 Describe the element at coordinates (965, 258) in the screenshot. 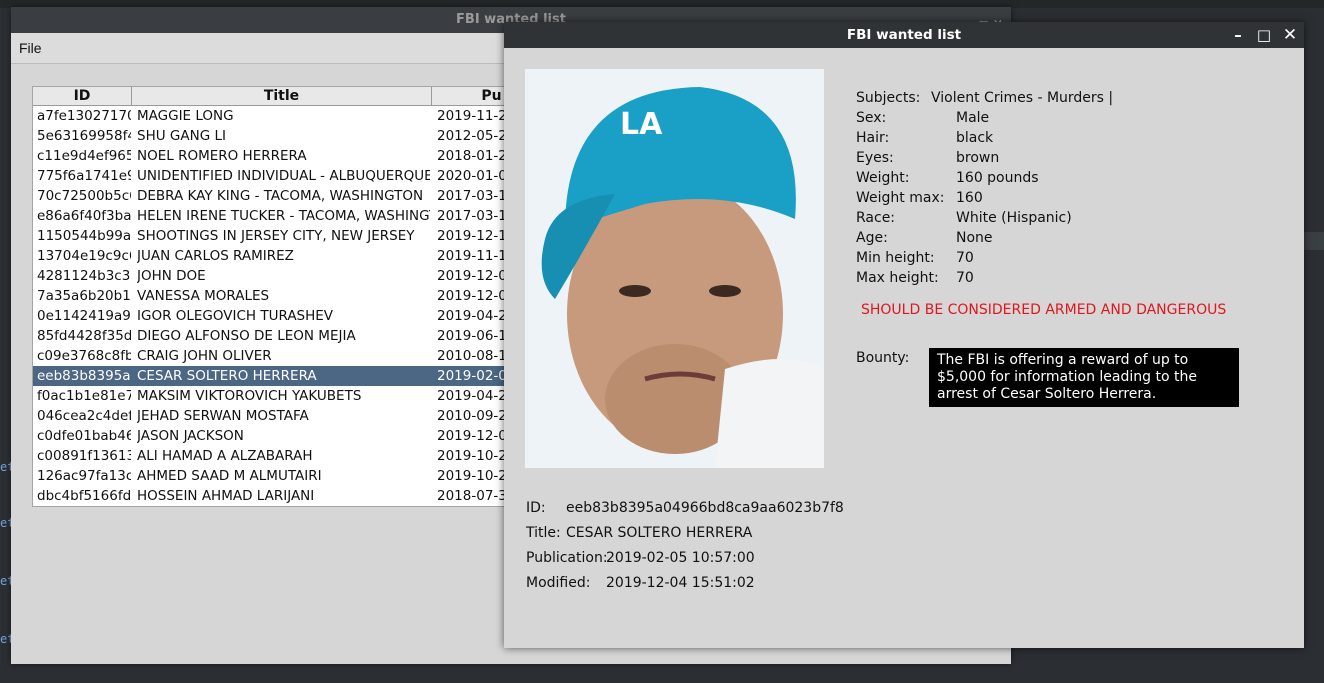

I see `detail-value: 70` at that location.